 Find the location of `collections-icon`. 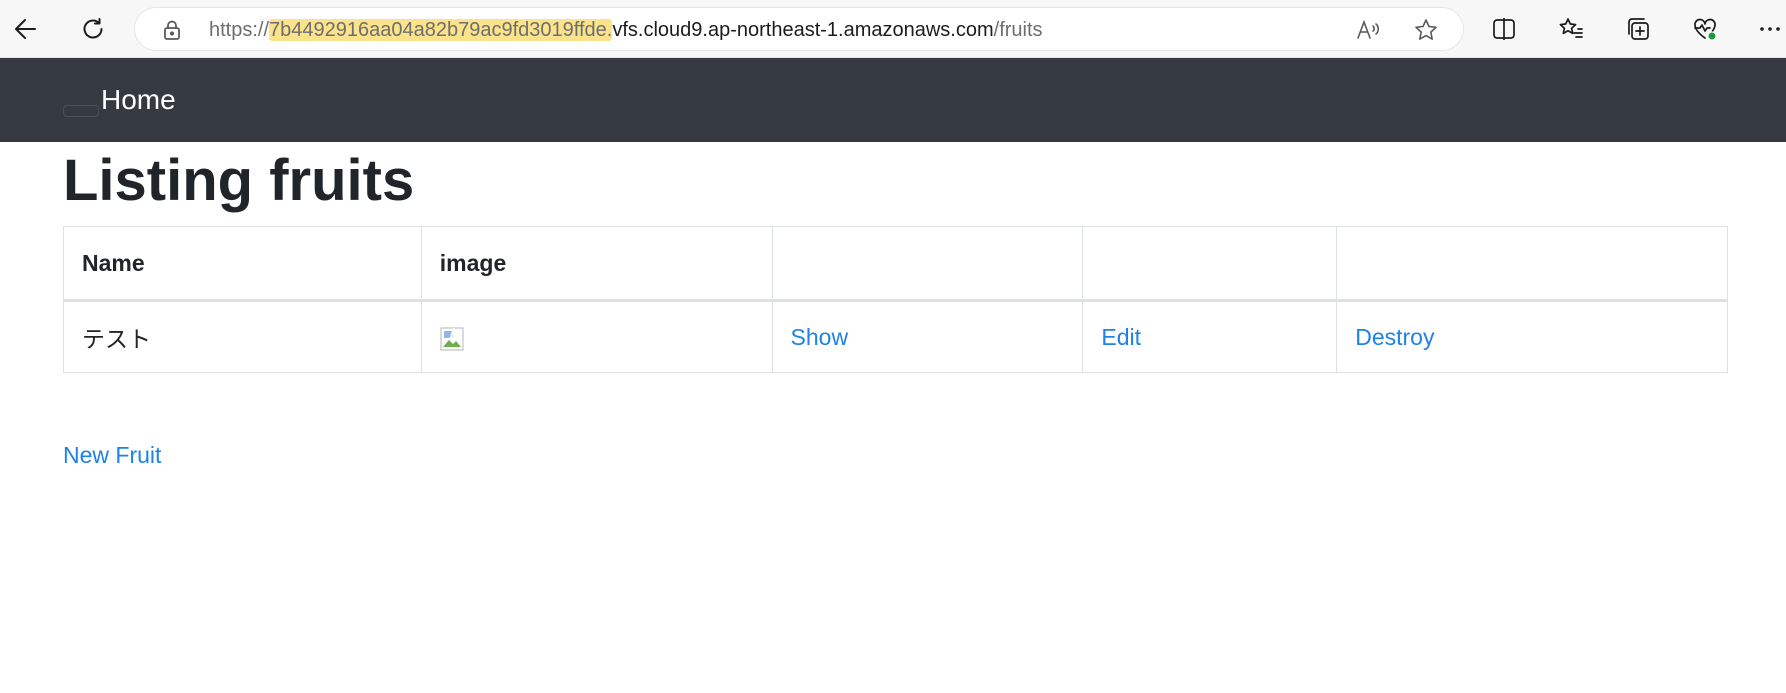

collections-icon is located at coordinates (1638, 29).